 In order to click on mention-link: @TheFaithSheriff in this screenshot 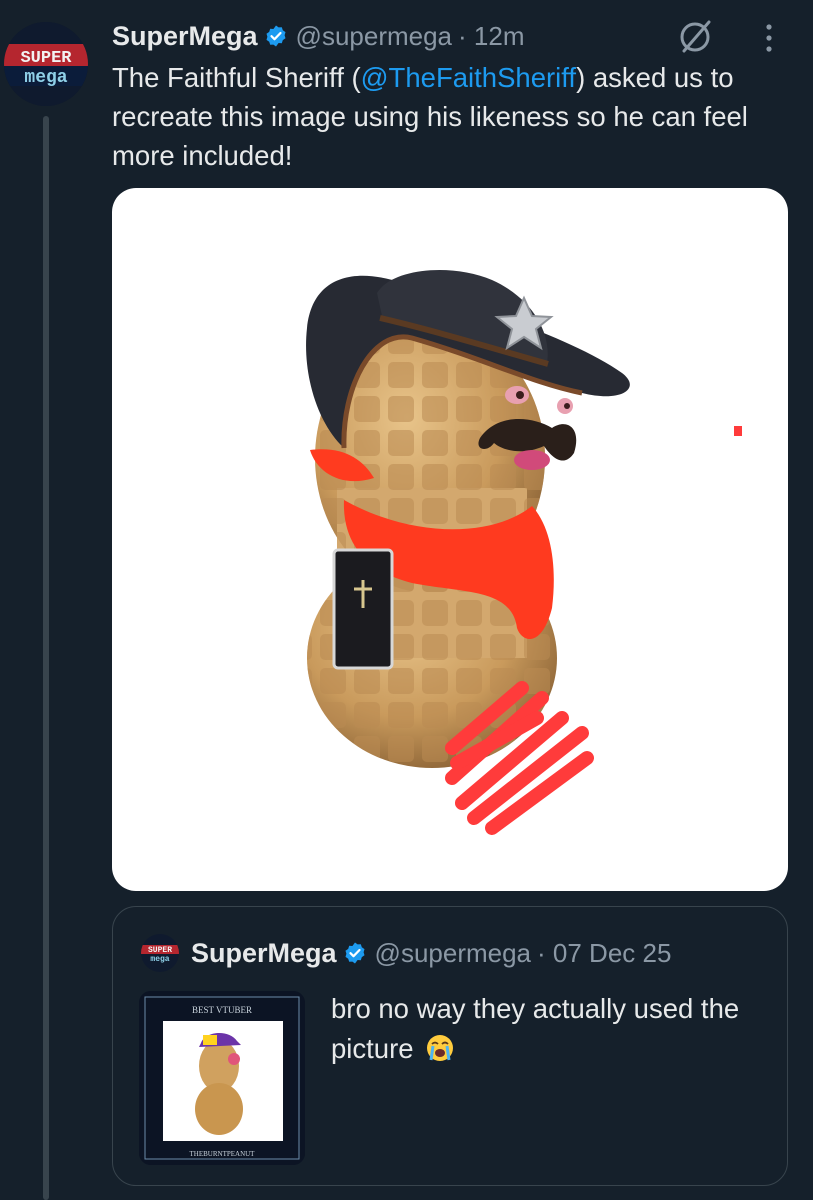, I will do `click(468, 77)`.